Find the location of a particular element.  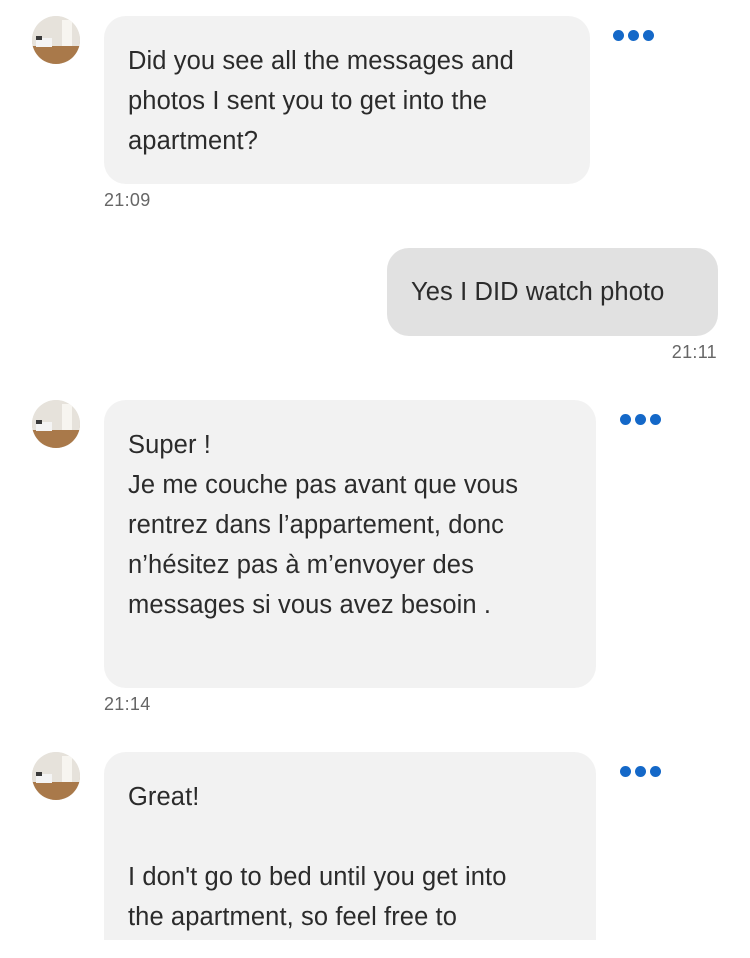

message-text: Super ! is located at coordinates (169, 445).